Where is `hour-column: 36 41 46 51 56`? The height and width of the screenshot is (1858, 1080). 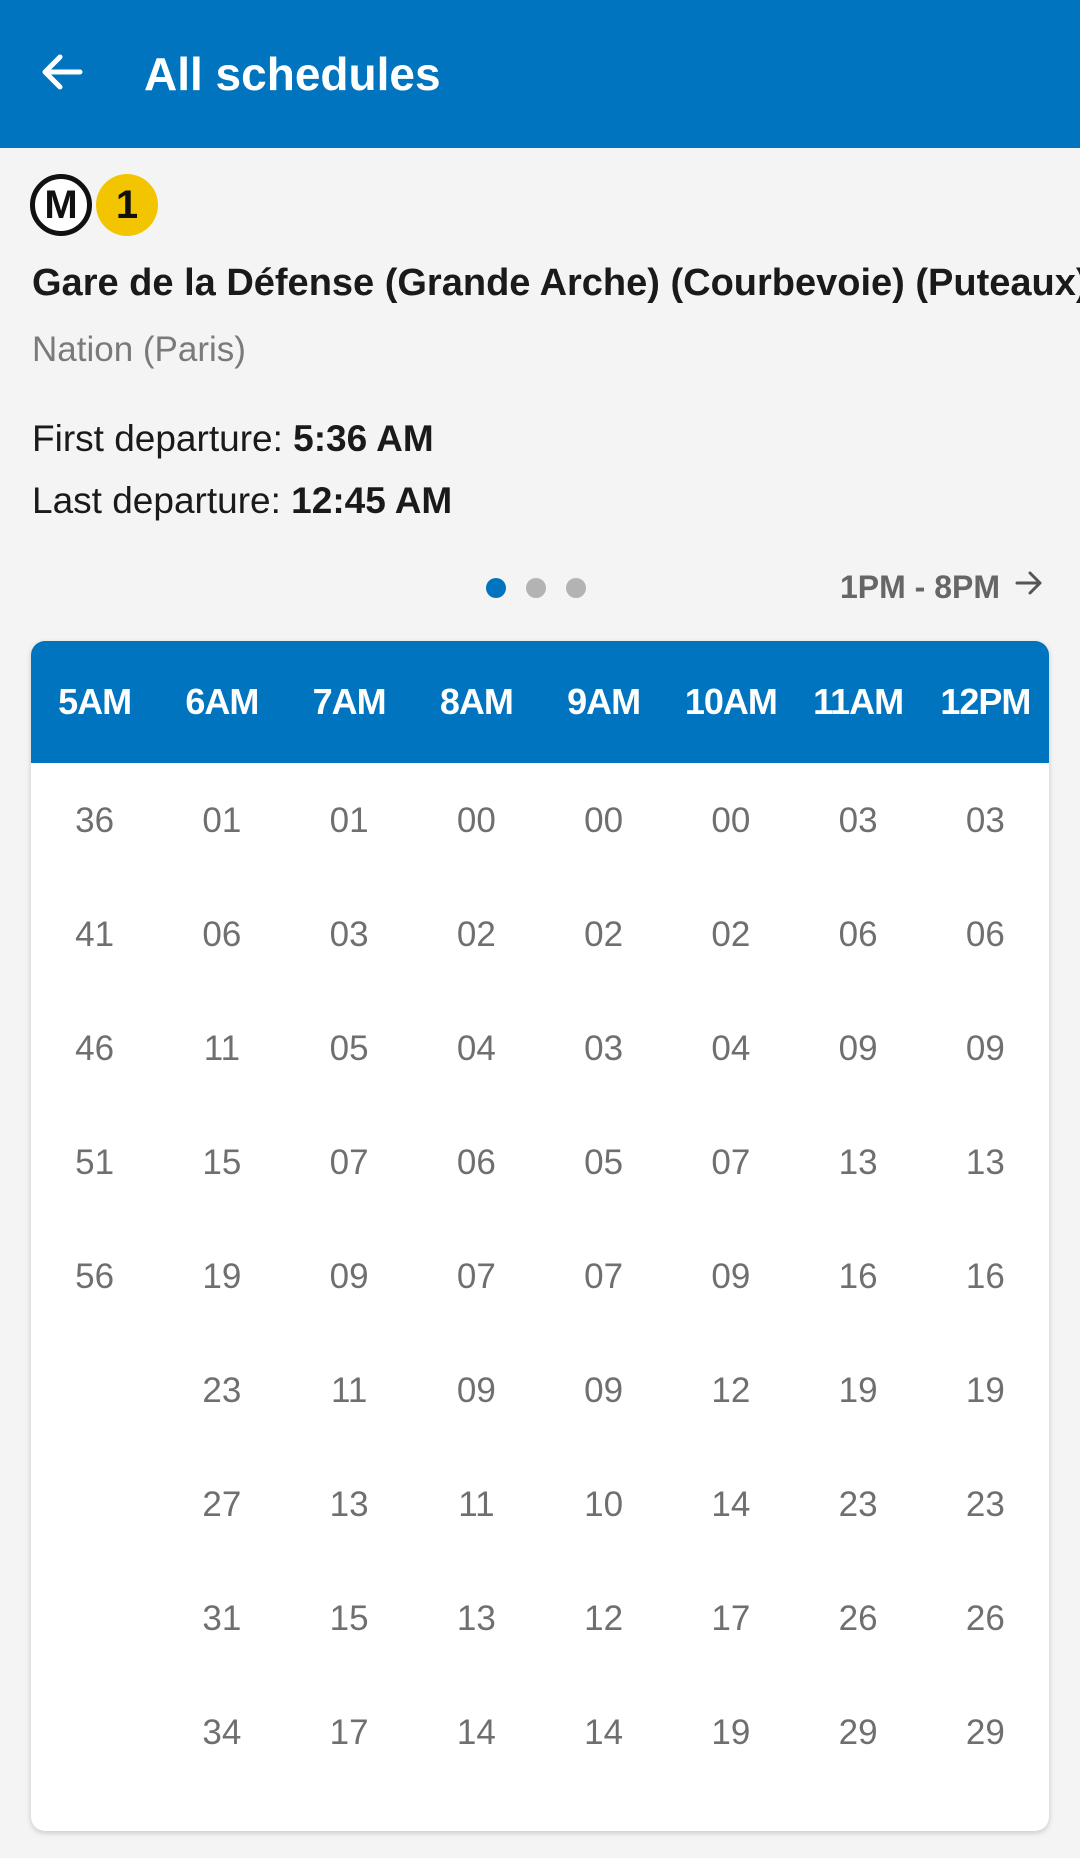
hour-column: 36 41 46 51 56 is located at coordinates (94, 1276).